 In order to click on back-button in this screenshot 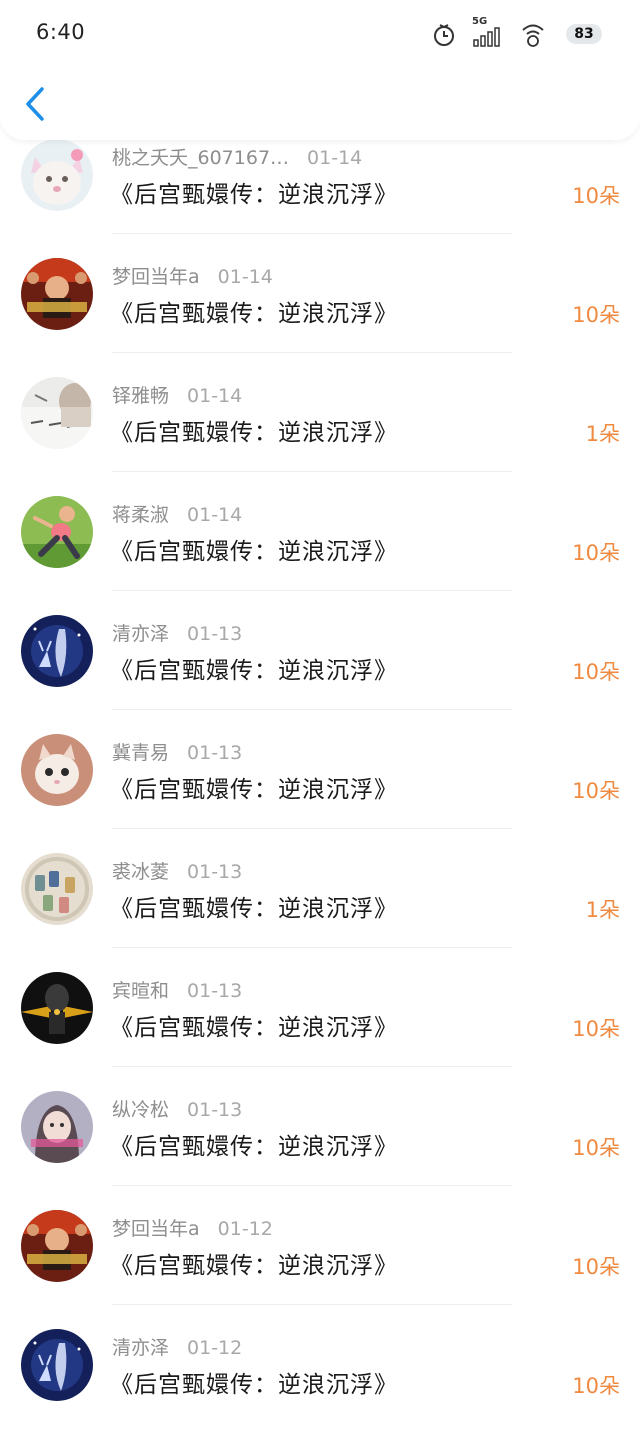, I will do `click(35, 104)`.